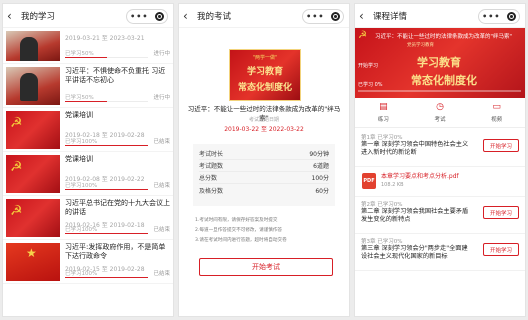 Image resolution: width=528 pixels, height=320 pixels. I want to click on row-key: 及格分数, so click(211, 191).